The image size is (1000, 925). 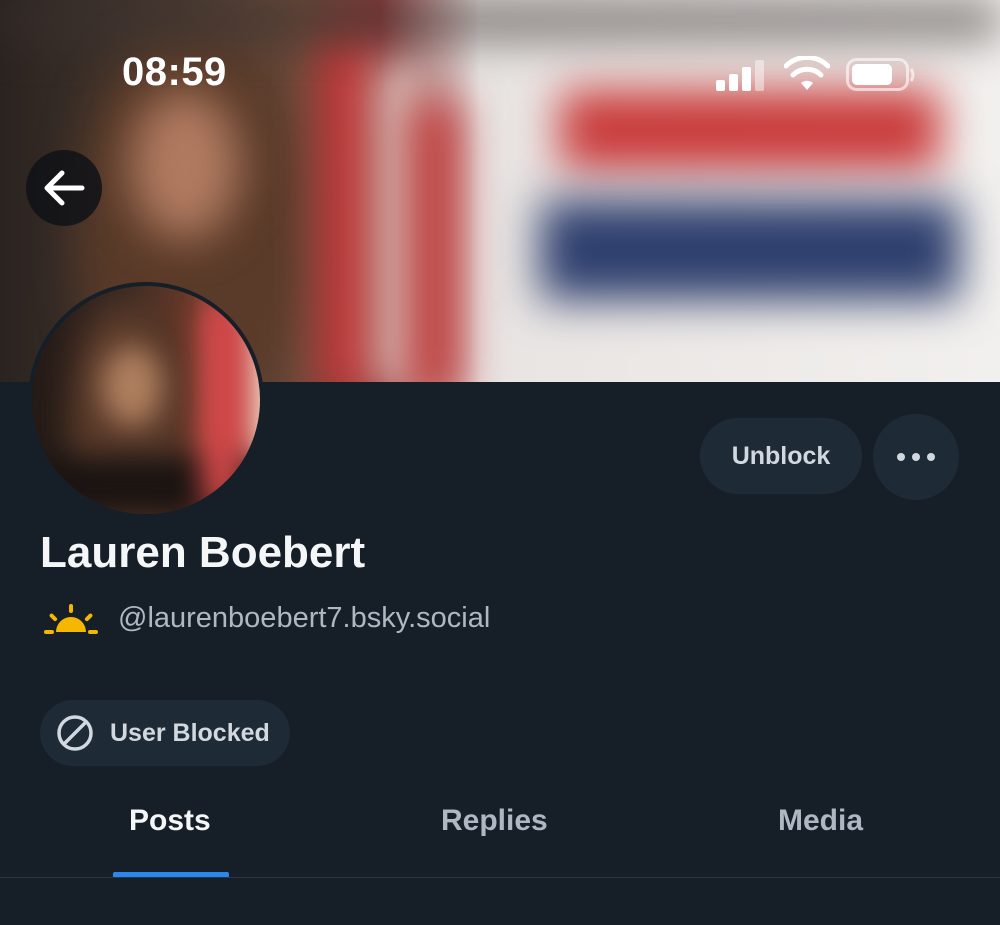 I want to click on profile-tabs: Posts Replies Media, so click(x=500, y=829).